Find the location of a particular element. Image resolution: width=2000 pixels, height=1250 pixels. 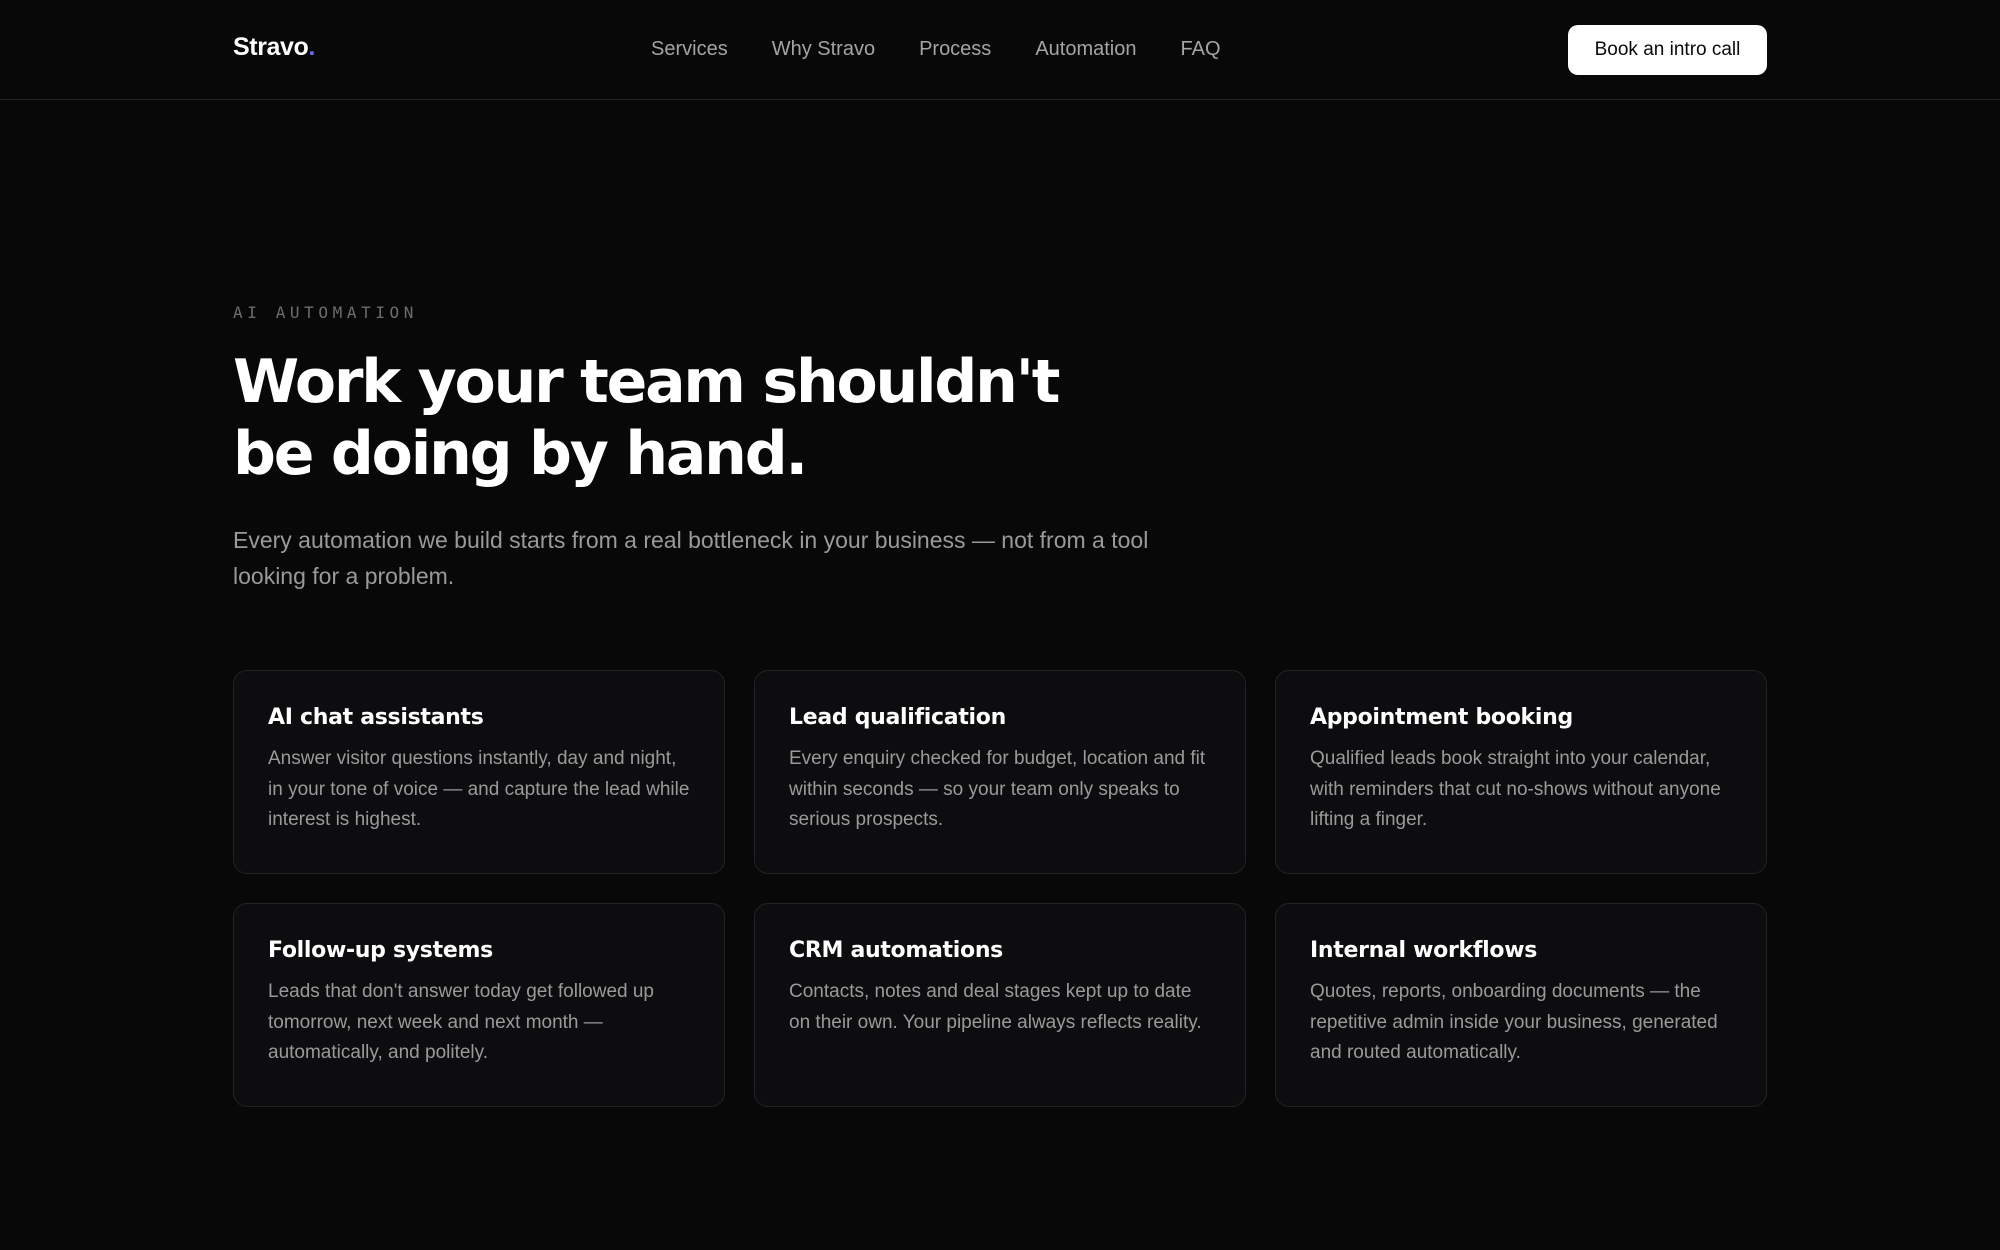

nav-item-services: Services is located at coordinates (689, 49).